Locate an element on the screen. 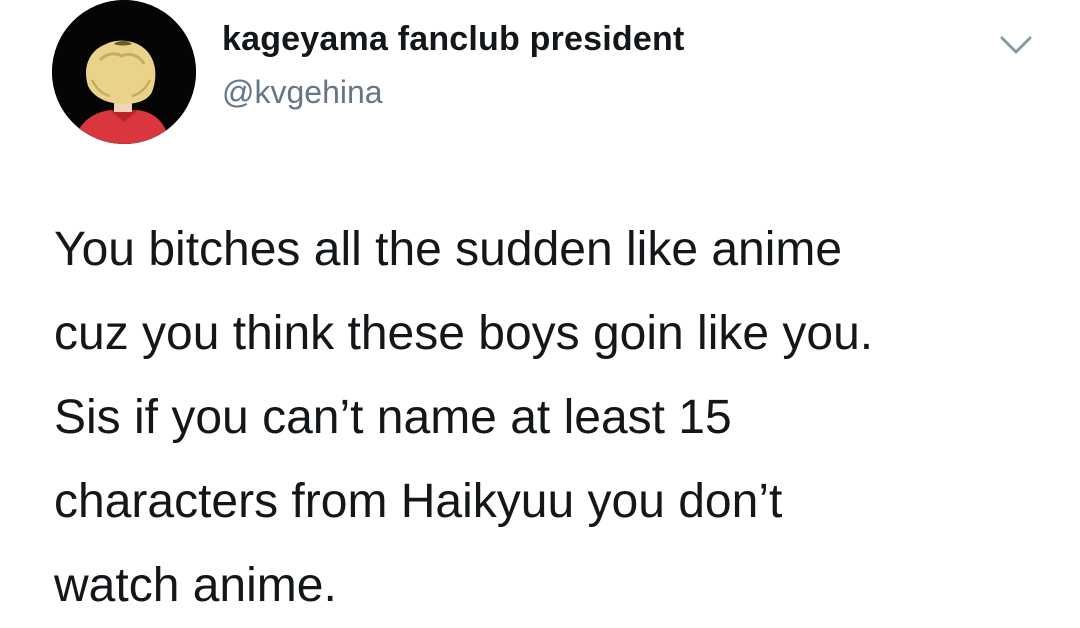 This screenshot has height=628, width=1080. author-display-name: kageyama fanclub president is located at coordinates (453, 39).